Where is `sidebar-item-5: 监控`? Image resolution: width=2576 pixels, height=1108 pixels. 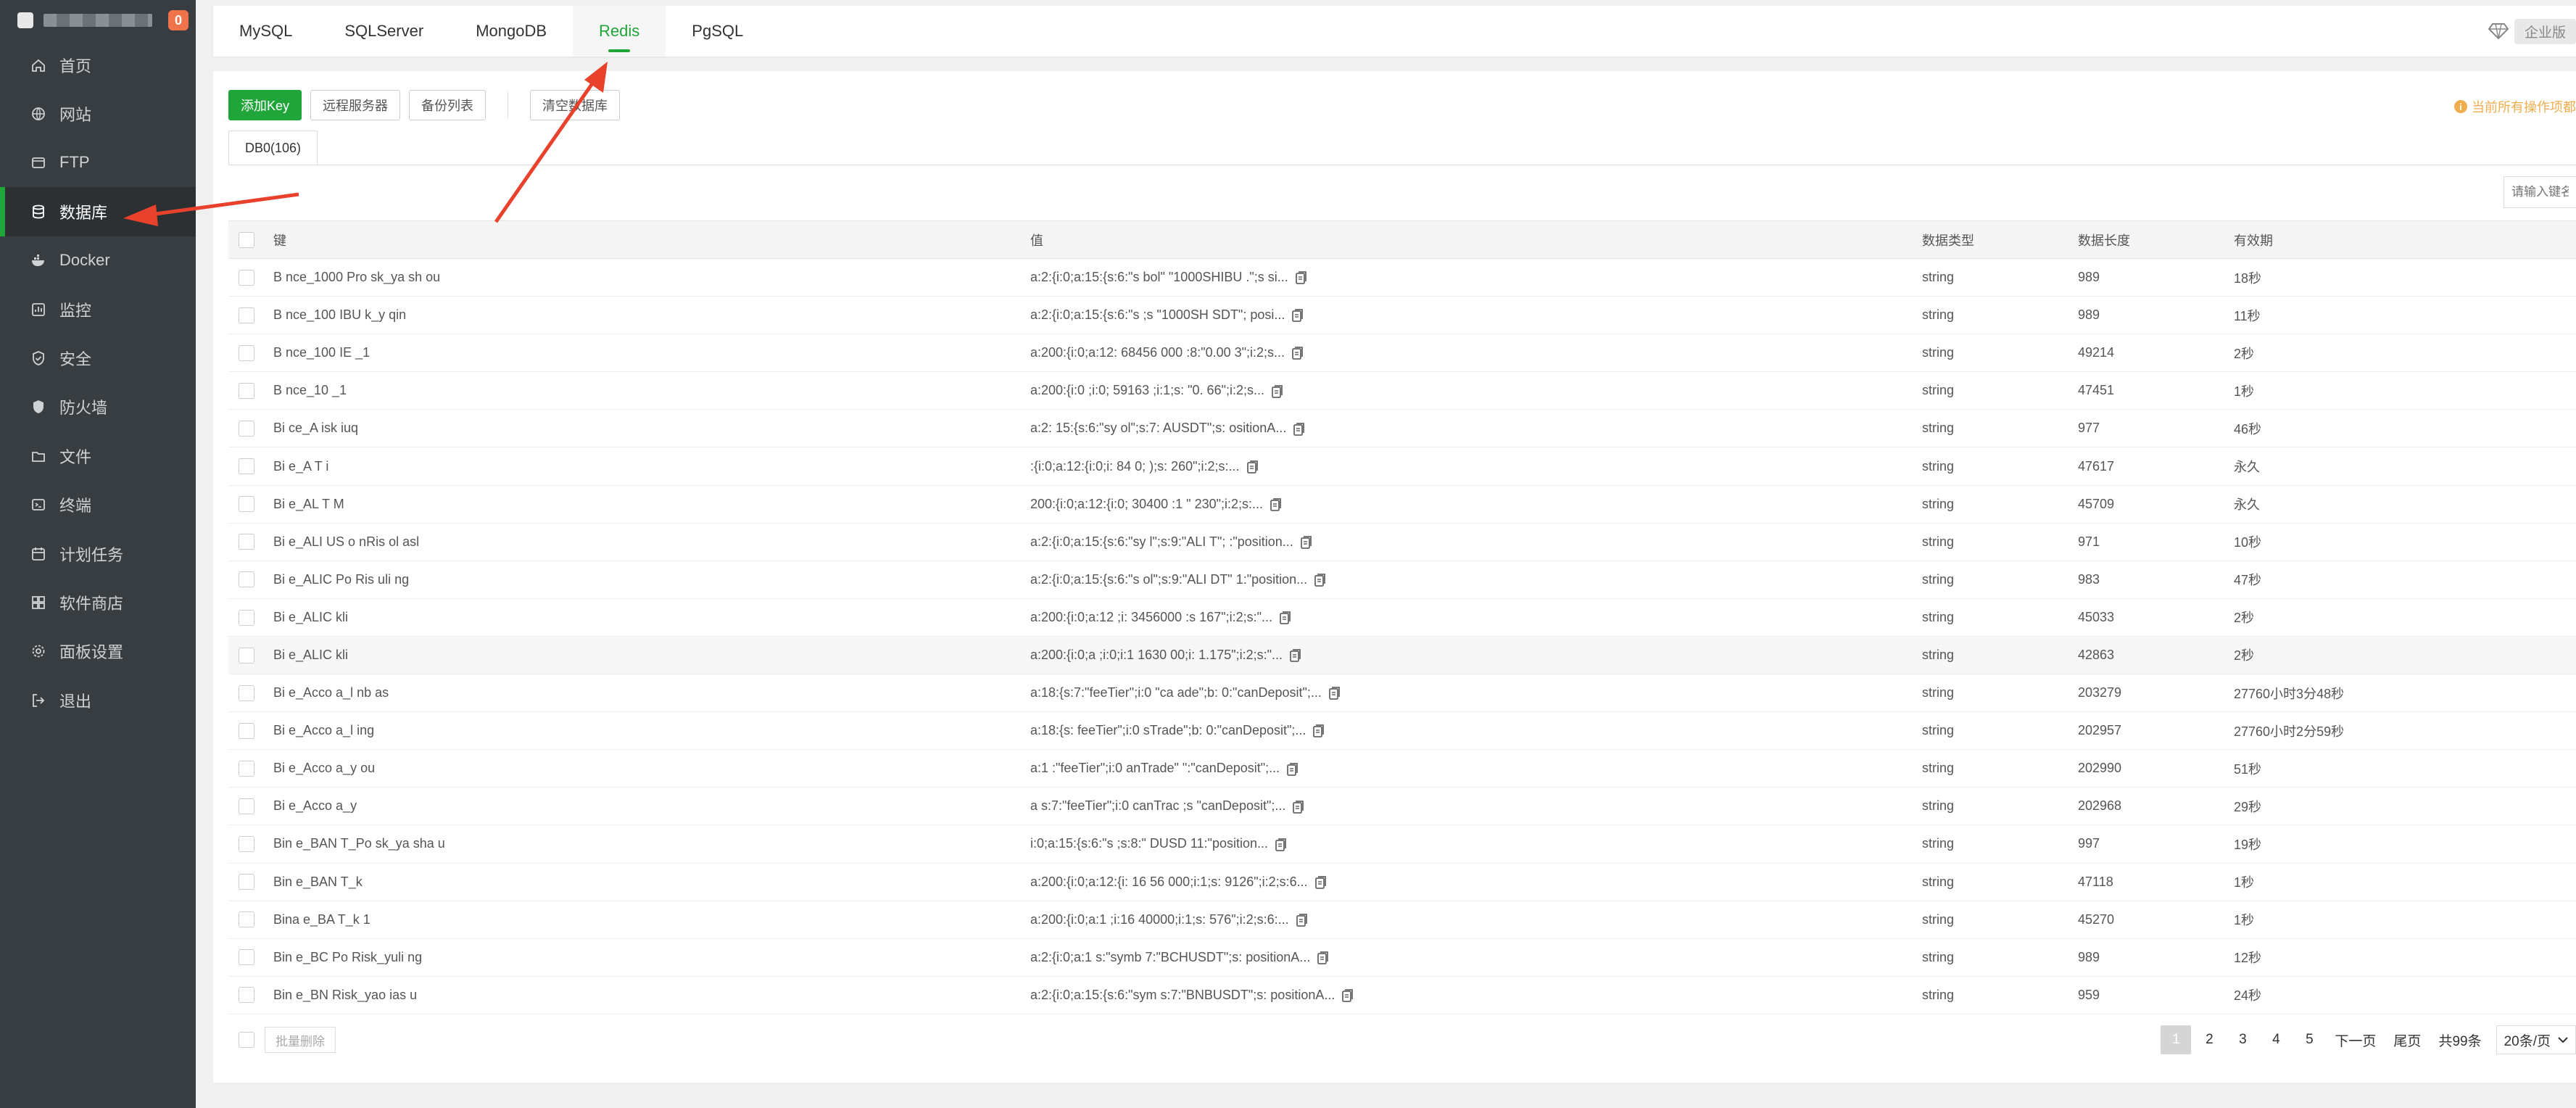
sidebar-item-5: 监控 is located at coordinates (98, 309).